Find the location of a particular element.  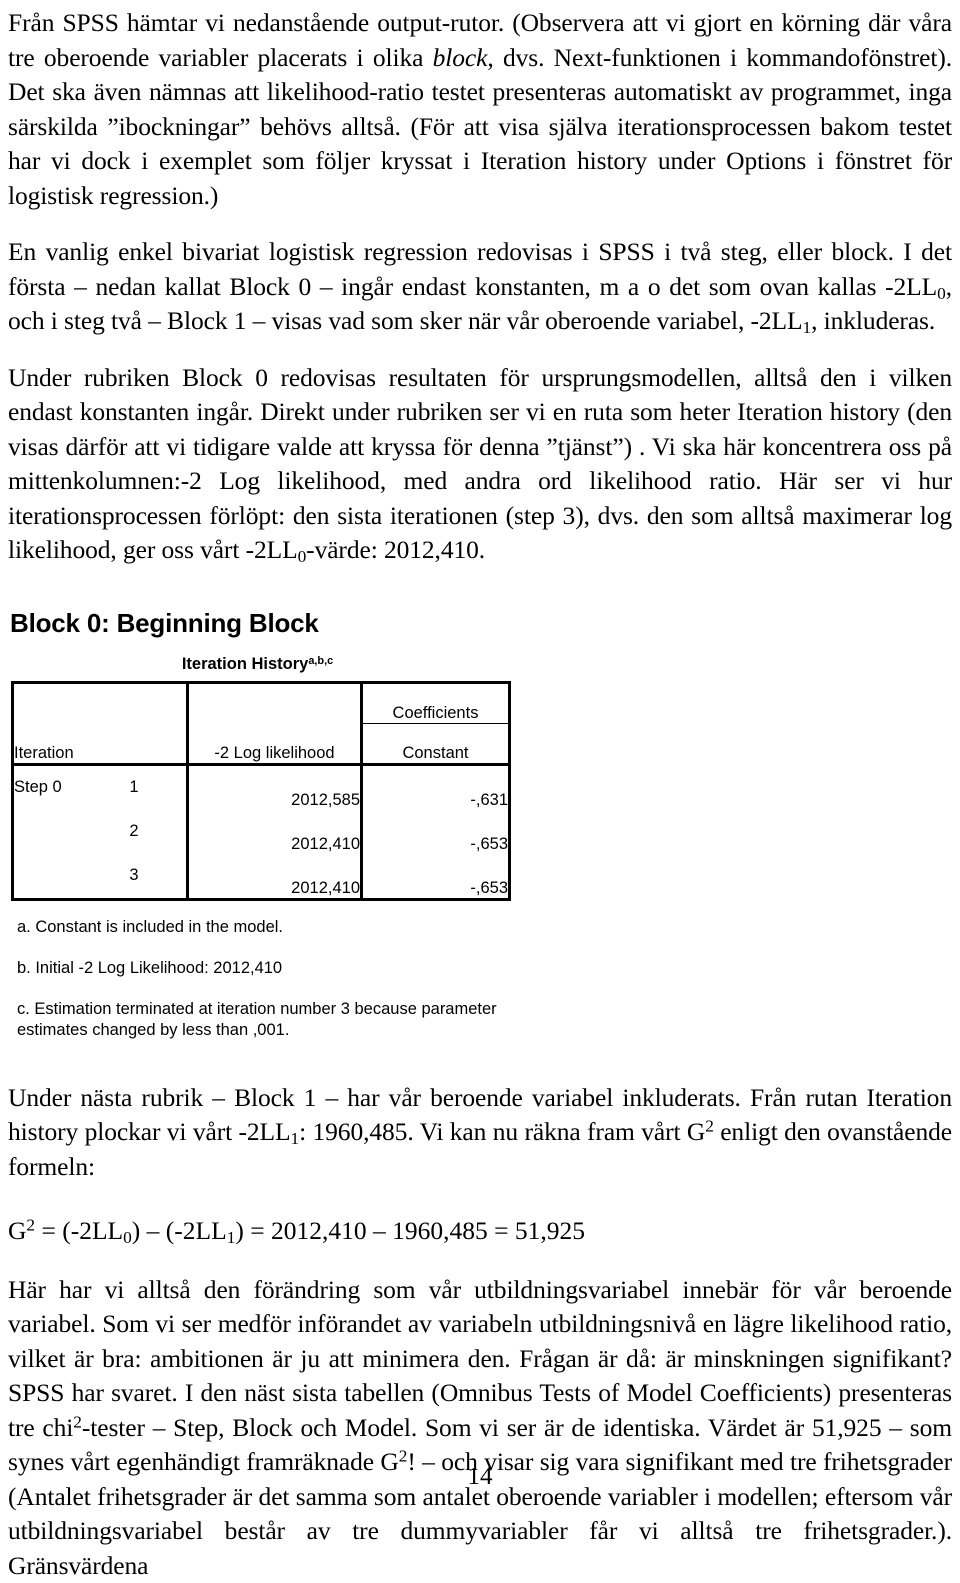

superscript-two-b: 2 is located at coordinates (77, 1421).